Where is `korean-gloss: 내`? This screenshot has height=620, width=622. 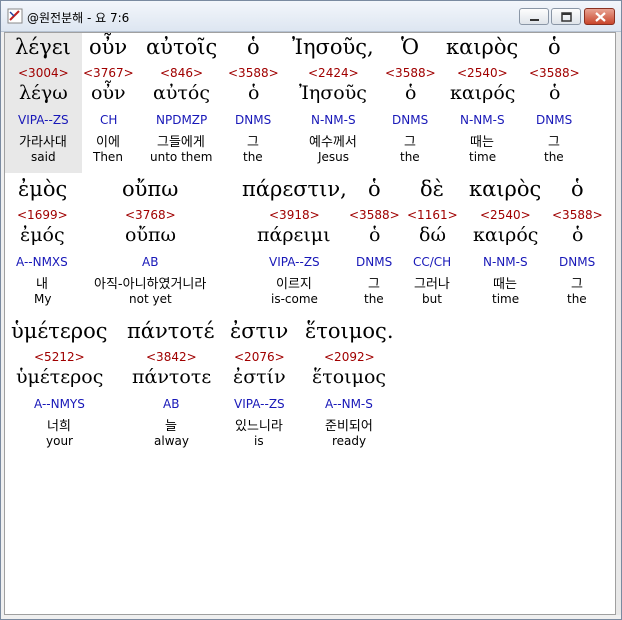
korean-gloss: 내 is located at coordinates (42, 284).